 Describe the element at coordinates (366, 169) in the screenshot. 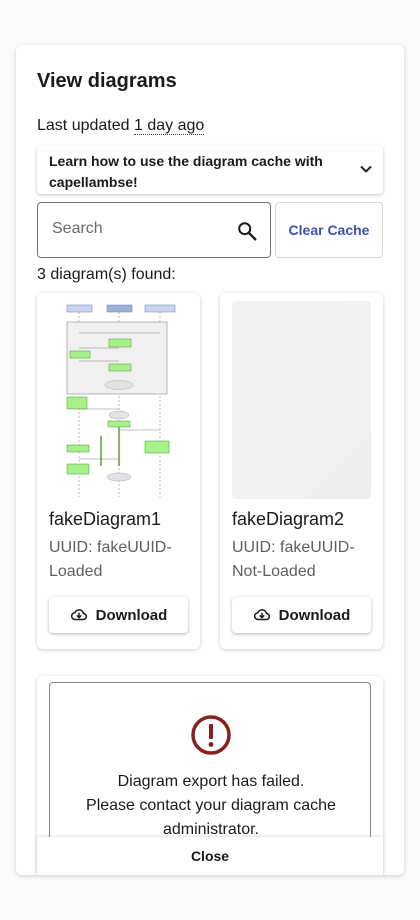

I see `chevron-down-icon` at that location.